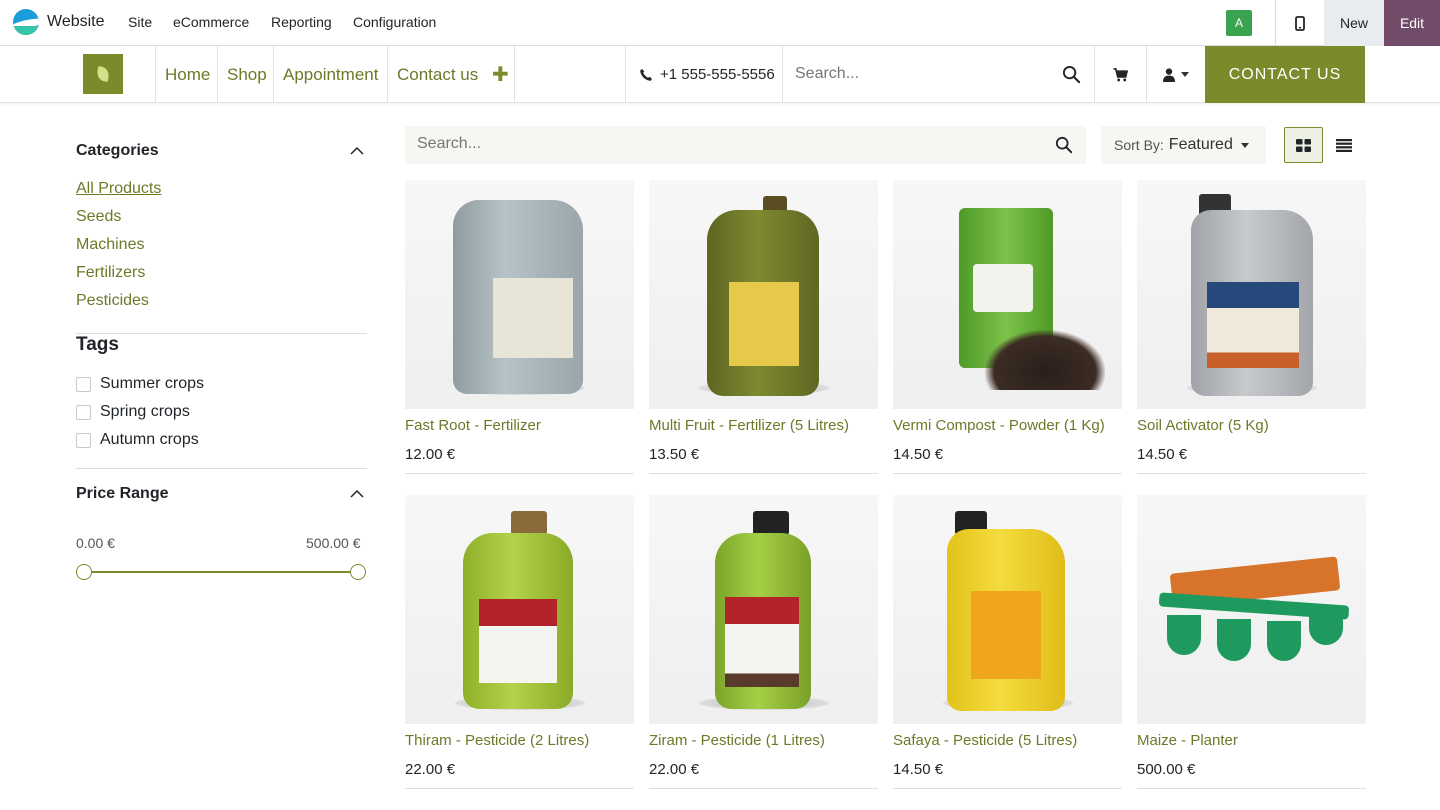 The height and width of the screenshot is (810, 1440). I want to click on admin-menu-configuration: Configuration, so click(394, 22).